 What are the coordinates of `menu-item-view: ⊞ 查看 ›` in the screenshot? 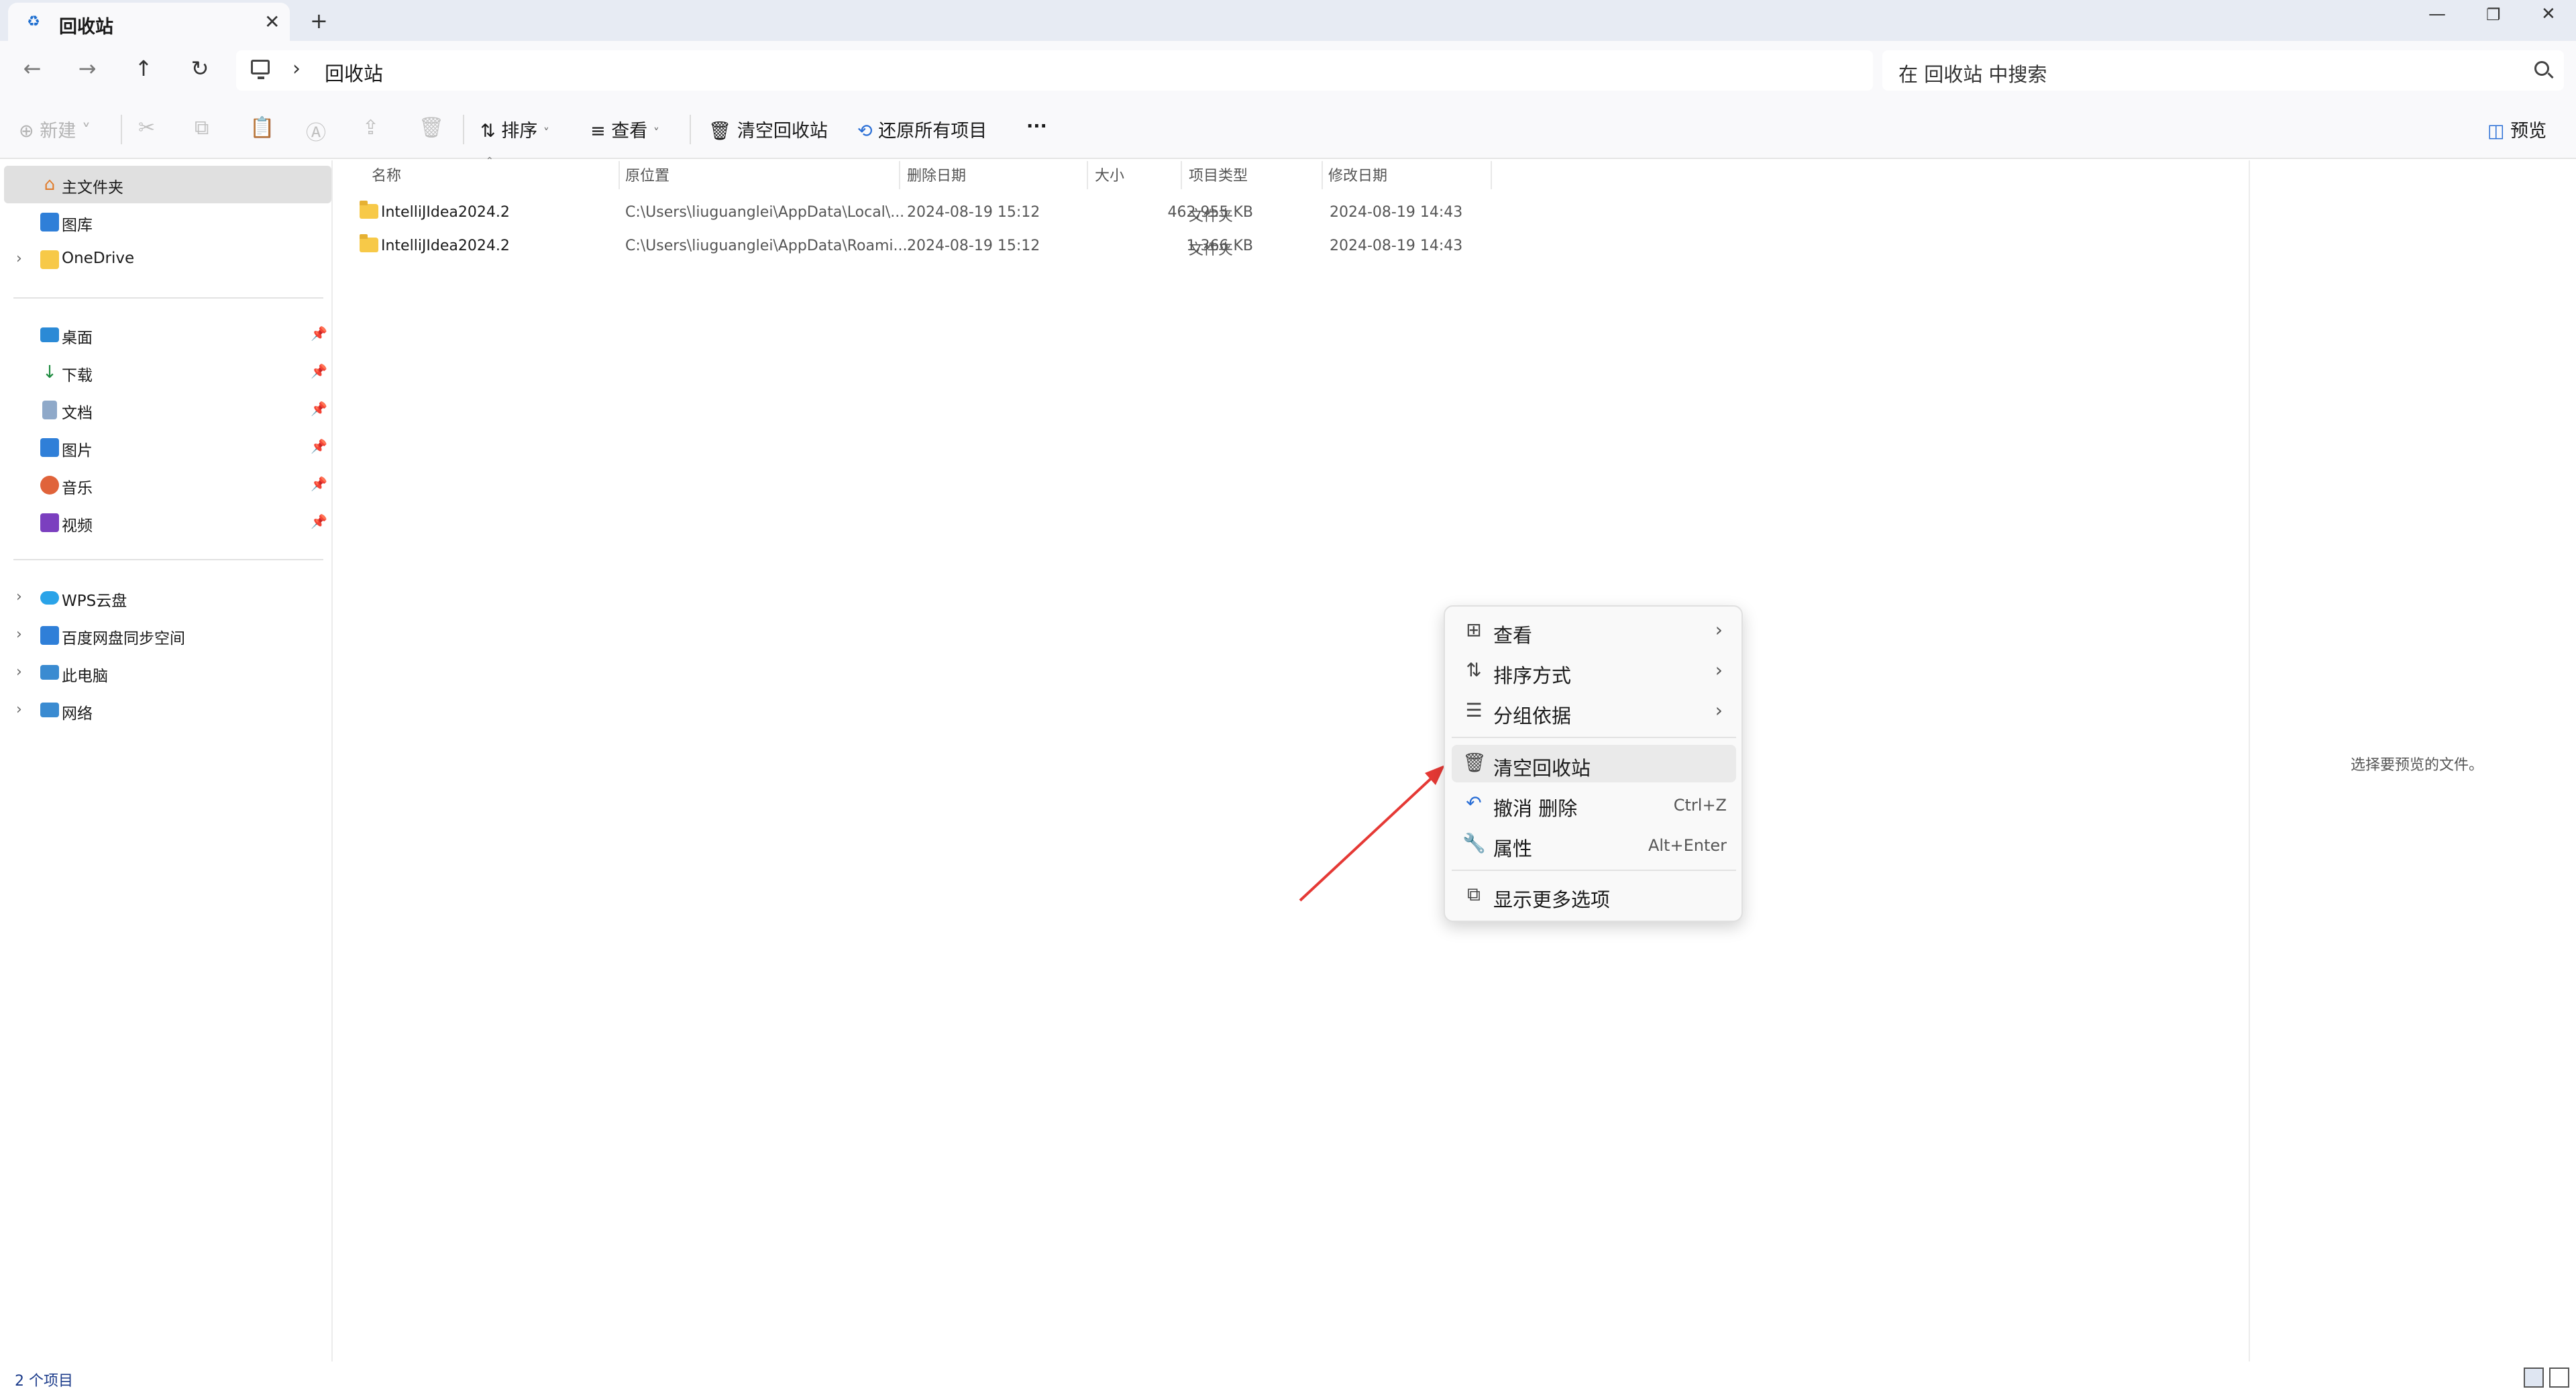 It's located at (1594, 631).